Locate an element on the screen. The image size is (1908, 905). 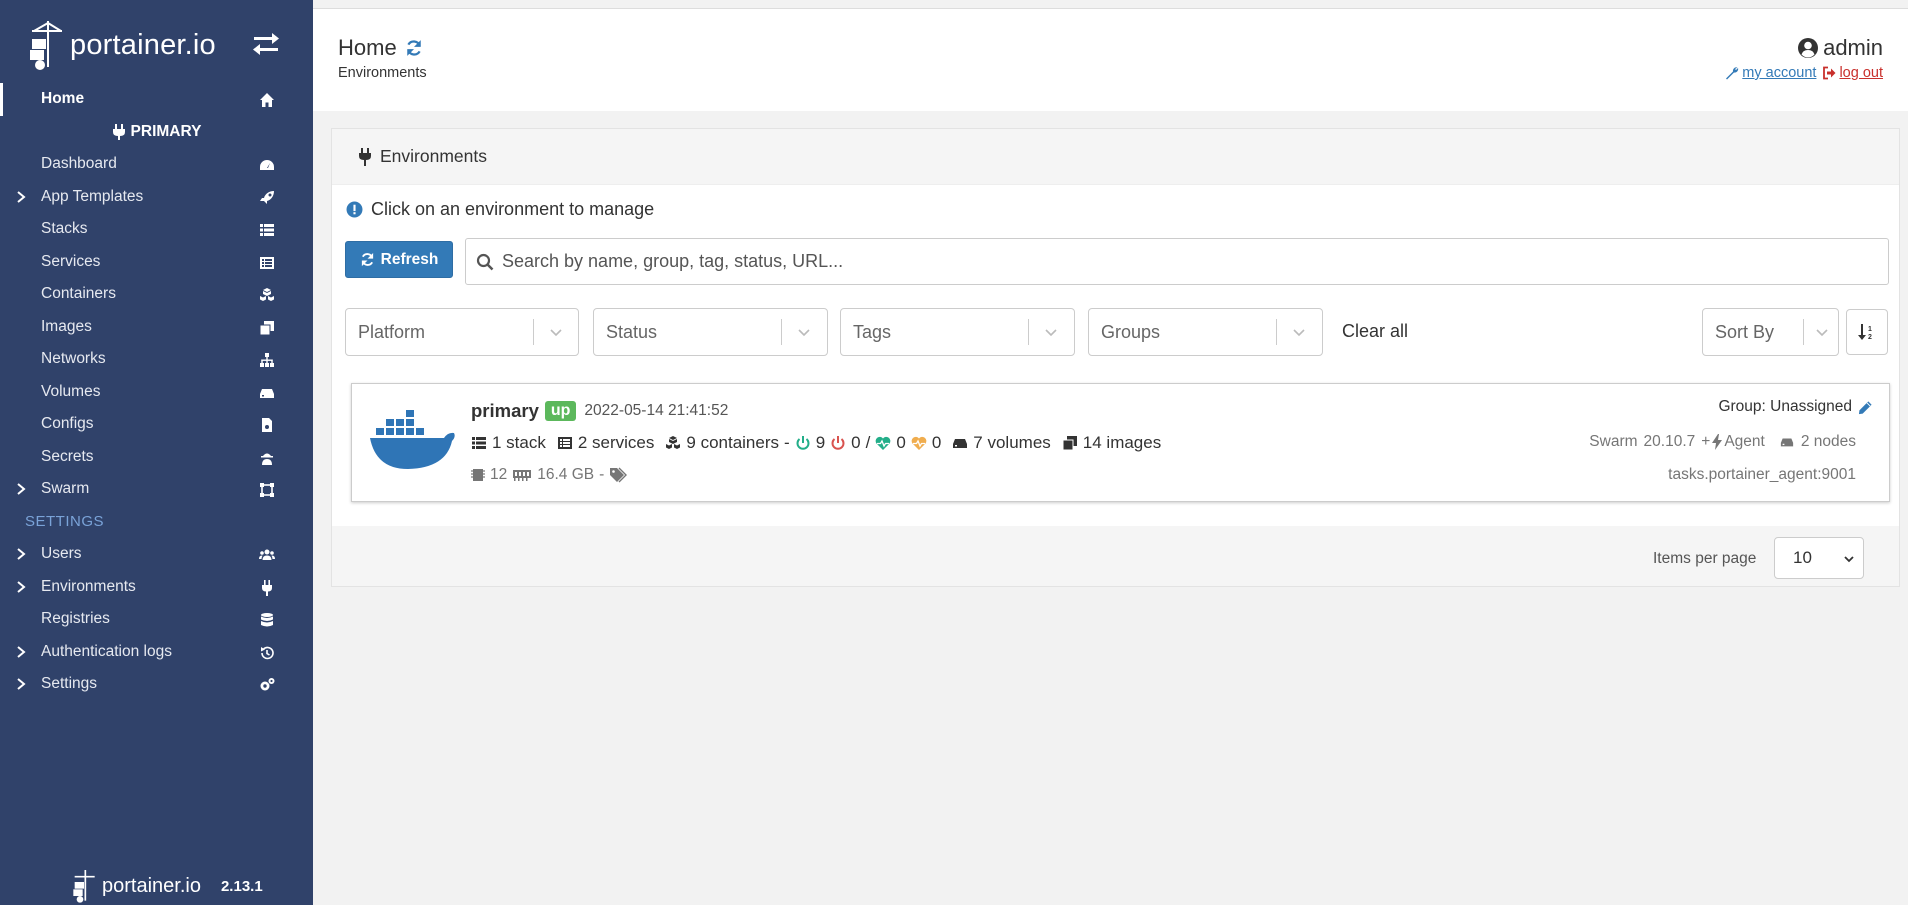
sidebar-item-volumes: Volumes is located at coordinates (156, 392).